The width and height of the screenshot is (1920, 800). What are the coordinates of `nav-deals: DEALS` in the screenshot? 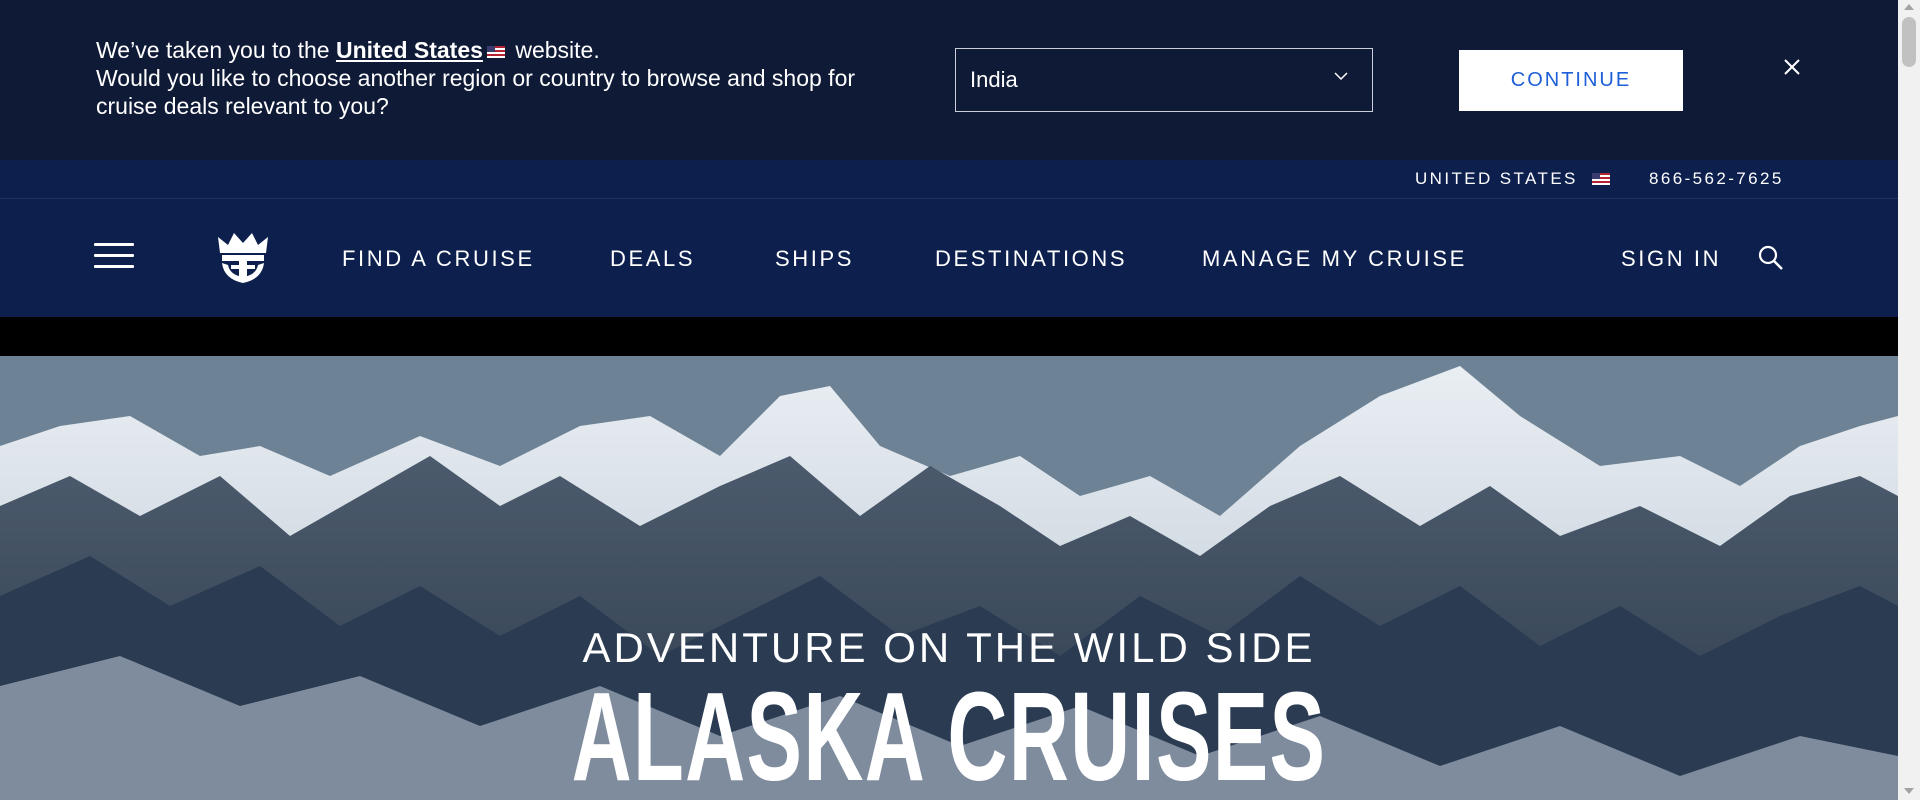 It's located at (652, 259).